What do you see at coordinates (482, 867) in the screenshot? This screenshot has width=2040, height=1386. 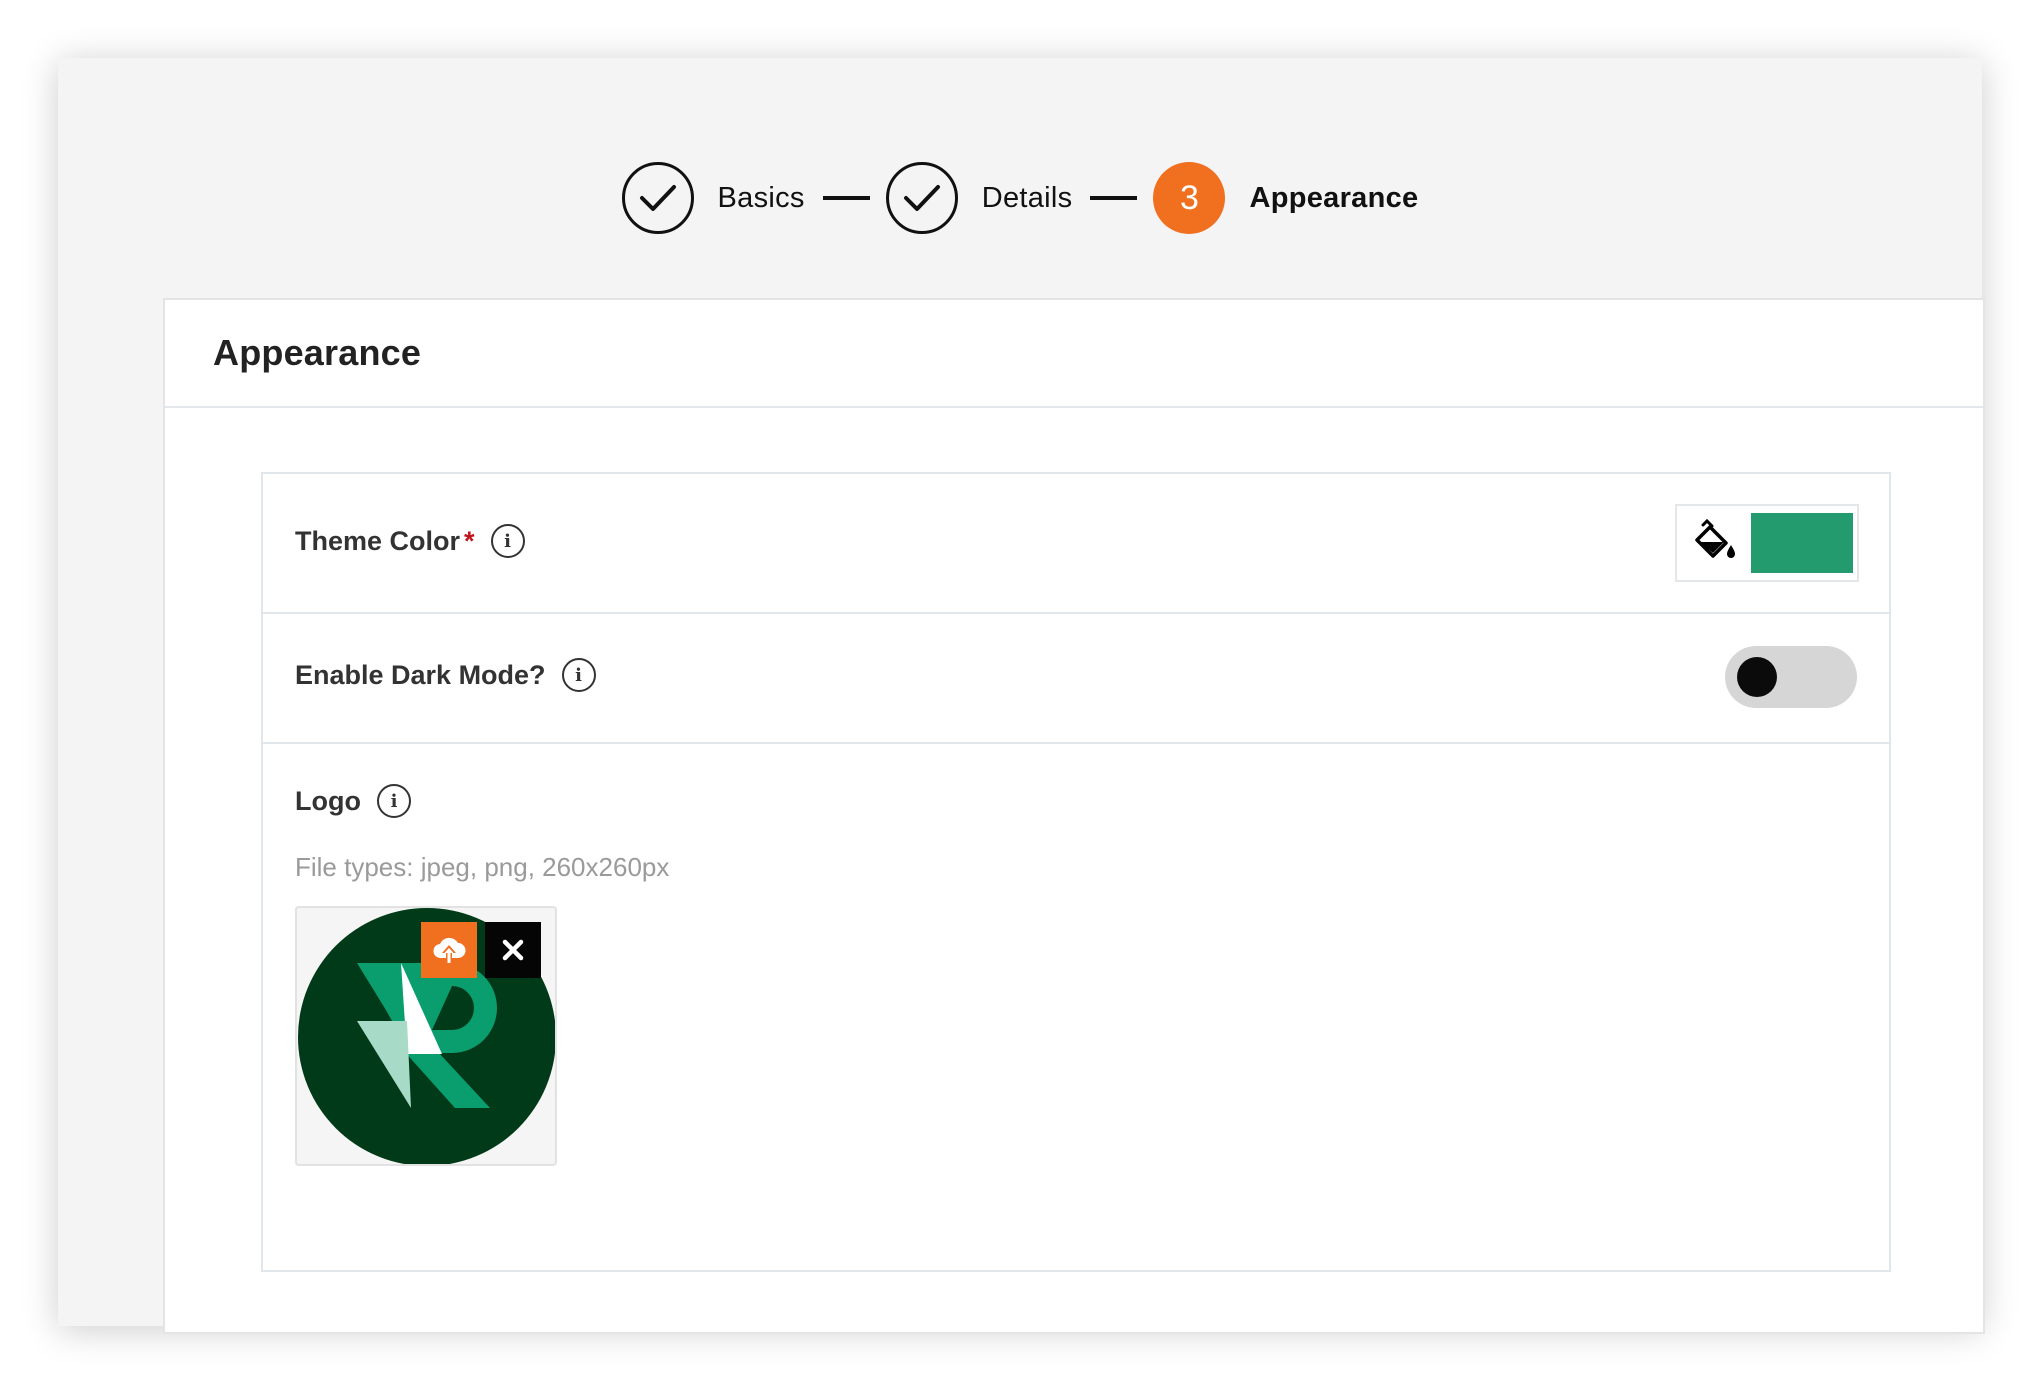 I see `logo-file-hint: File types: jpeg, png, 260x260px` at bounding box center [482, 867].